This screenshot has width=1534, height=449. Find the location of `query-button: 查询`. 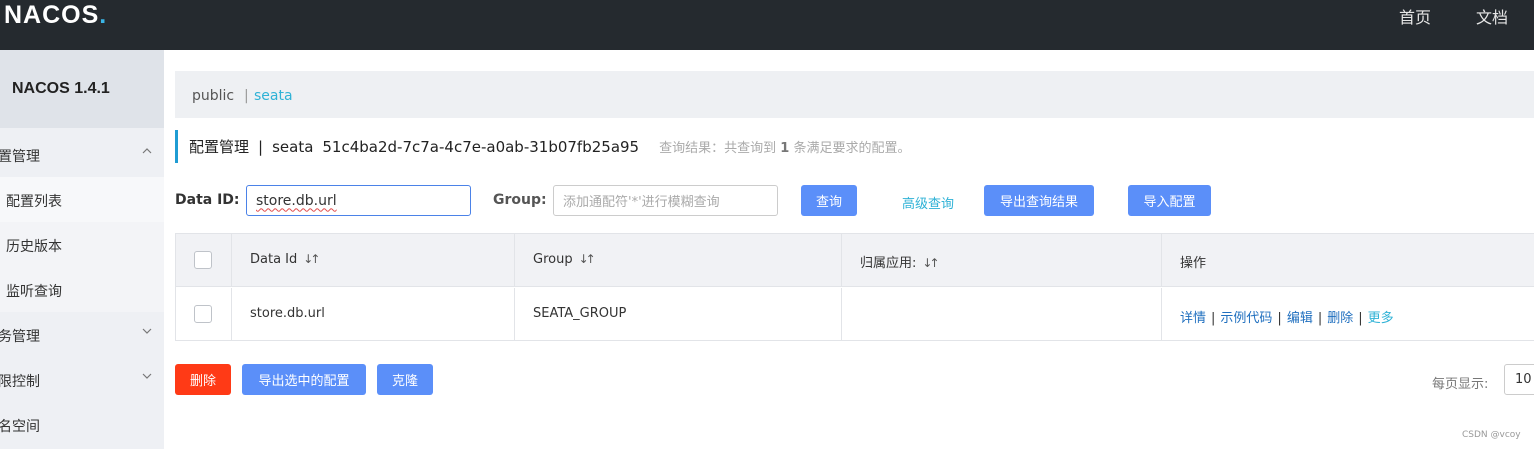

query-button: 查询 is located at coordinates (829, 200).